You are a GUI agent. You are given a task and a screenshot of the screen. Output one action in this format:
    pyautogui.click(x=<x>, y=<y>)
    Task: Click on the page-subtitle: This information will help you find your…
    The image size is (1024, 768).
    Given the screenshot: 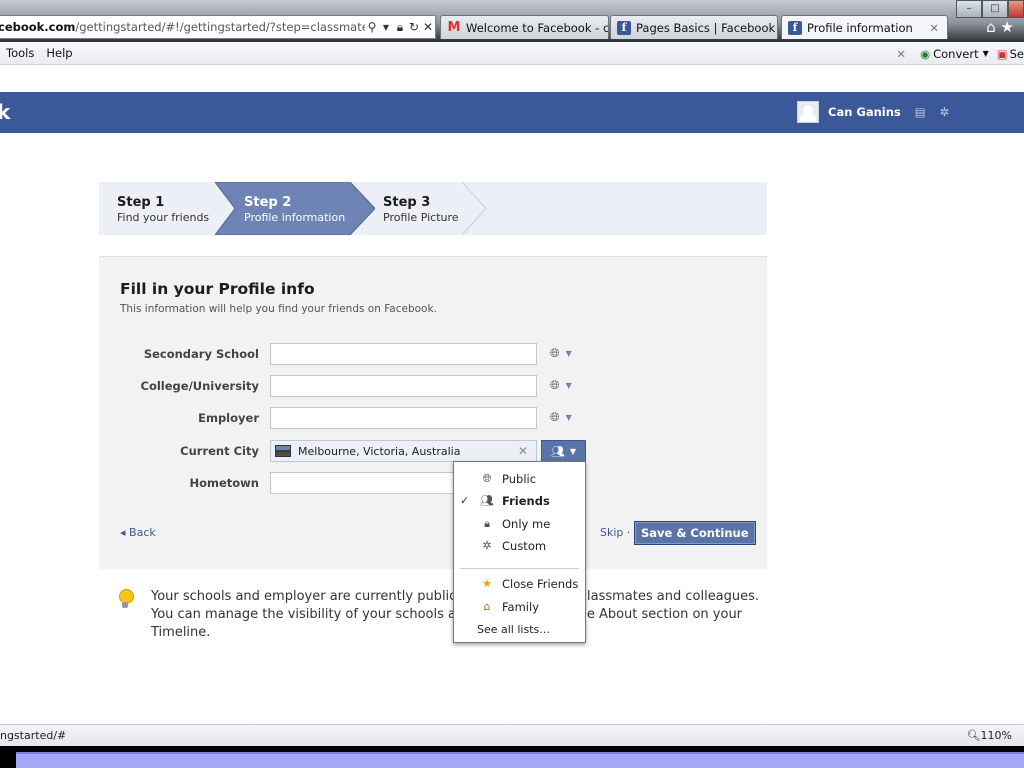 What is the action you would take?
    pyautogui.click(x=278, y=309)
    